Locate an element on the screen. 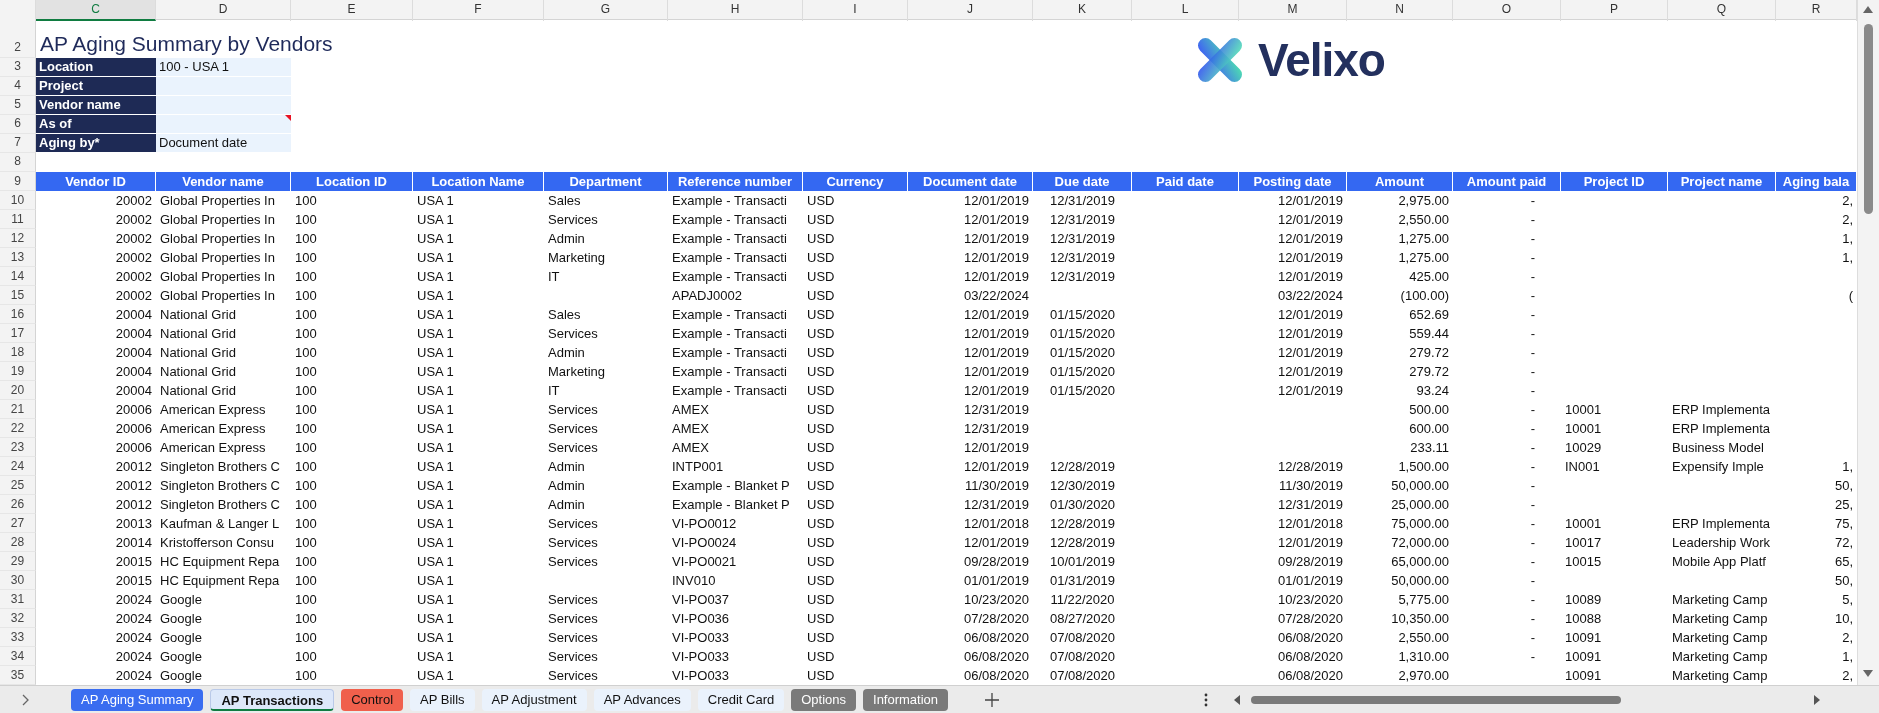 Image resolution: width=1879 pixels, height=713 pixels. column-header: Reference number is located at coordinates (735, 181).